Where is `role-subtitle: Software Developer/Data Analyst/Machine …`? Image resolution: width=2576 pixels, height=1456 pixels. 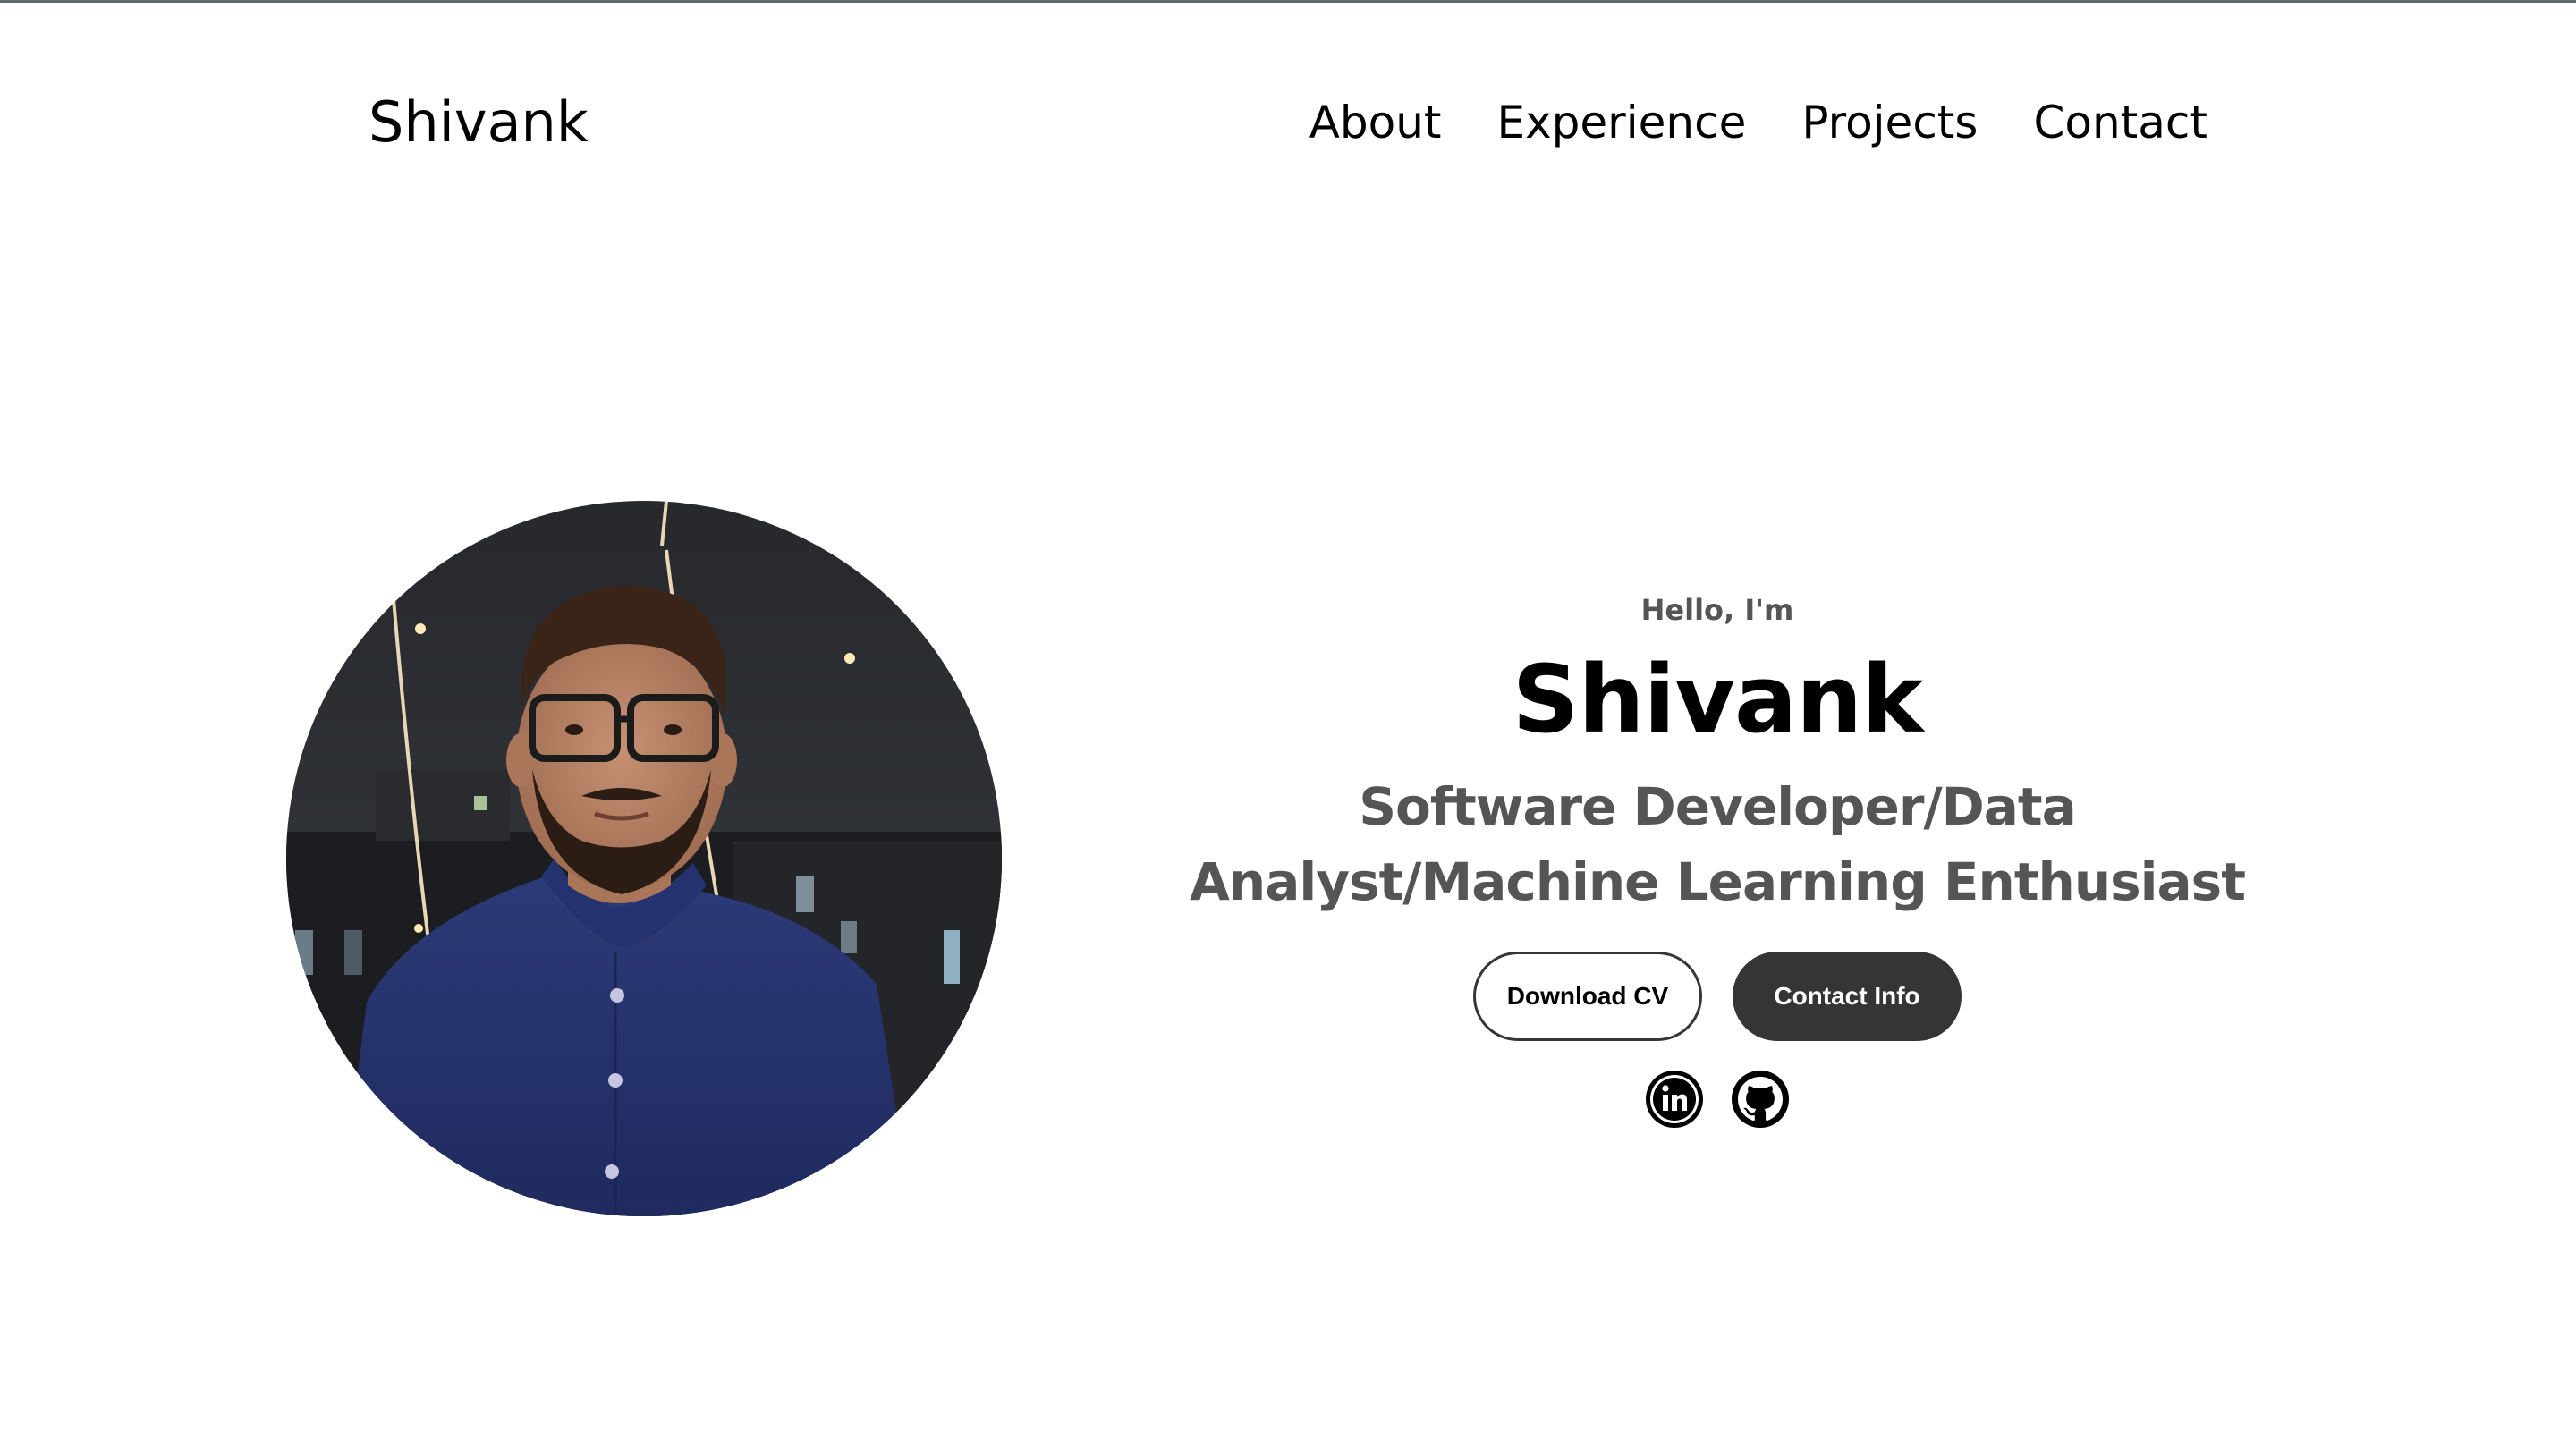
role-subtitle: Software Developer/Data Analyst/Machine … is located at coordinates (1718, 844).